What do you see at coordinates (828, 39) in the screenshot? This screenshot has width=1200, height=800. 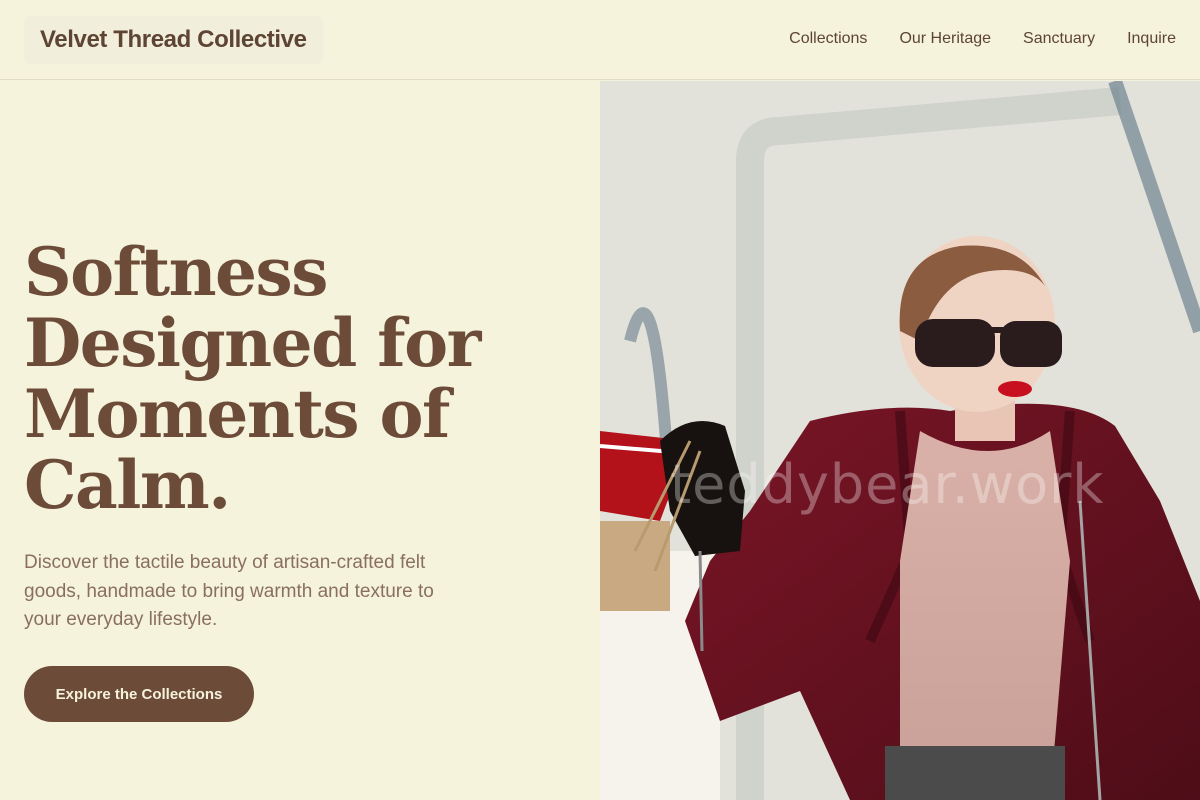 I see `nav-link-collections: Collections` at bounding box center [828, 39].